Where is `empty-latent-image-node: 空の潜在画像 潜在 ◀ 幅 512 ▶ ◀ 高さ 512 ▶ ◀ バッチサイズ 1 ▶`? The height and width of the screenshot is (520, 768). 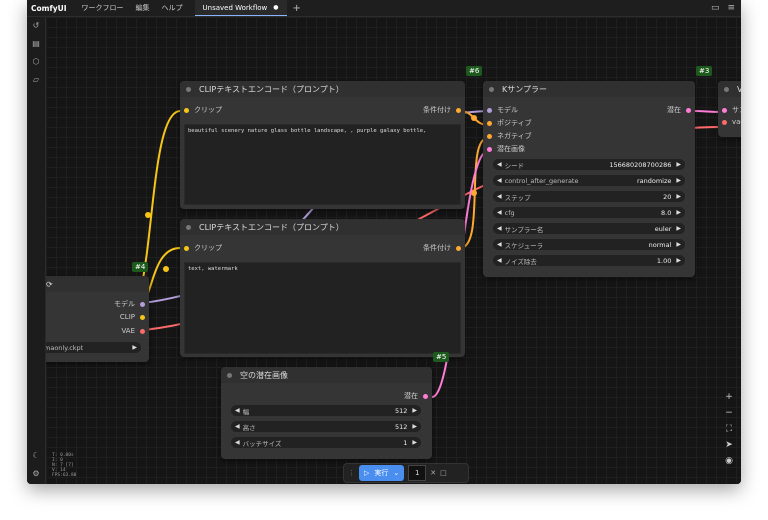
empty-latent-image-node: 空の潜在画像 潜在 ◀ 幅 512 ▶ ◀ 高さ 512 ▶ ◀ バッチサイズ 1 ▶ is located at coordinates (326, 413).